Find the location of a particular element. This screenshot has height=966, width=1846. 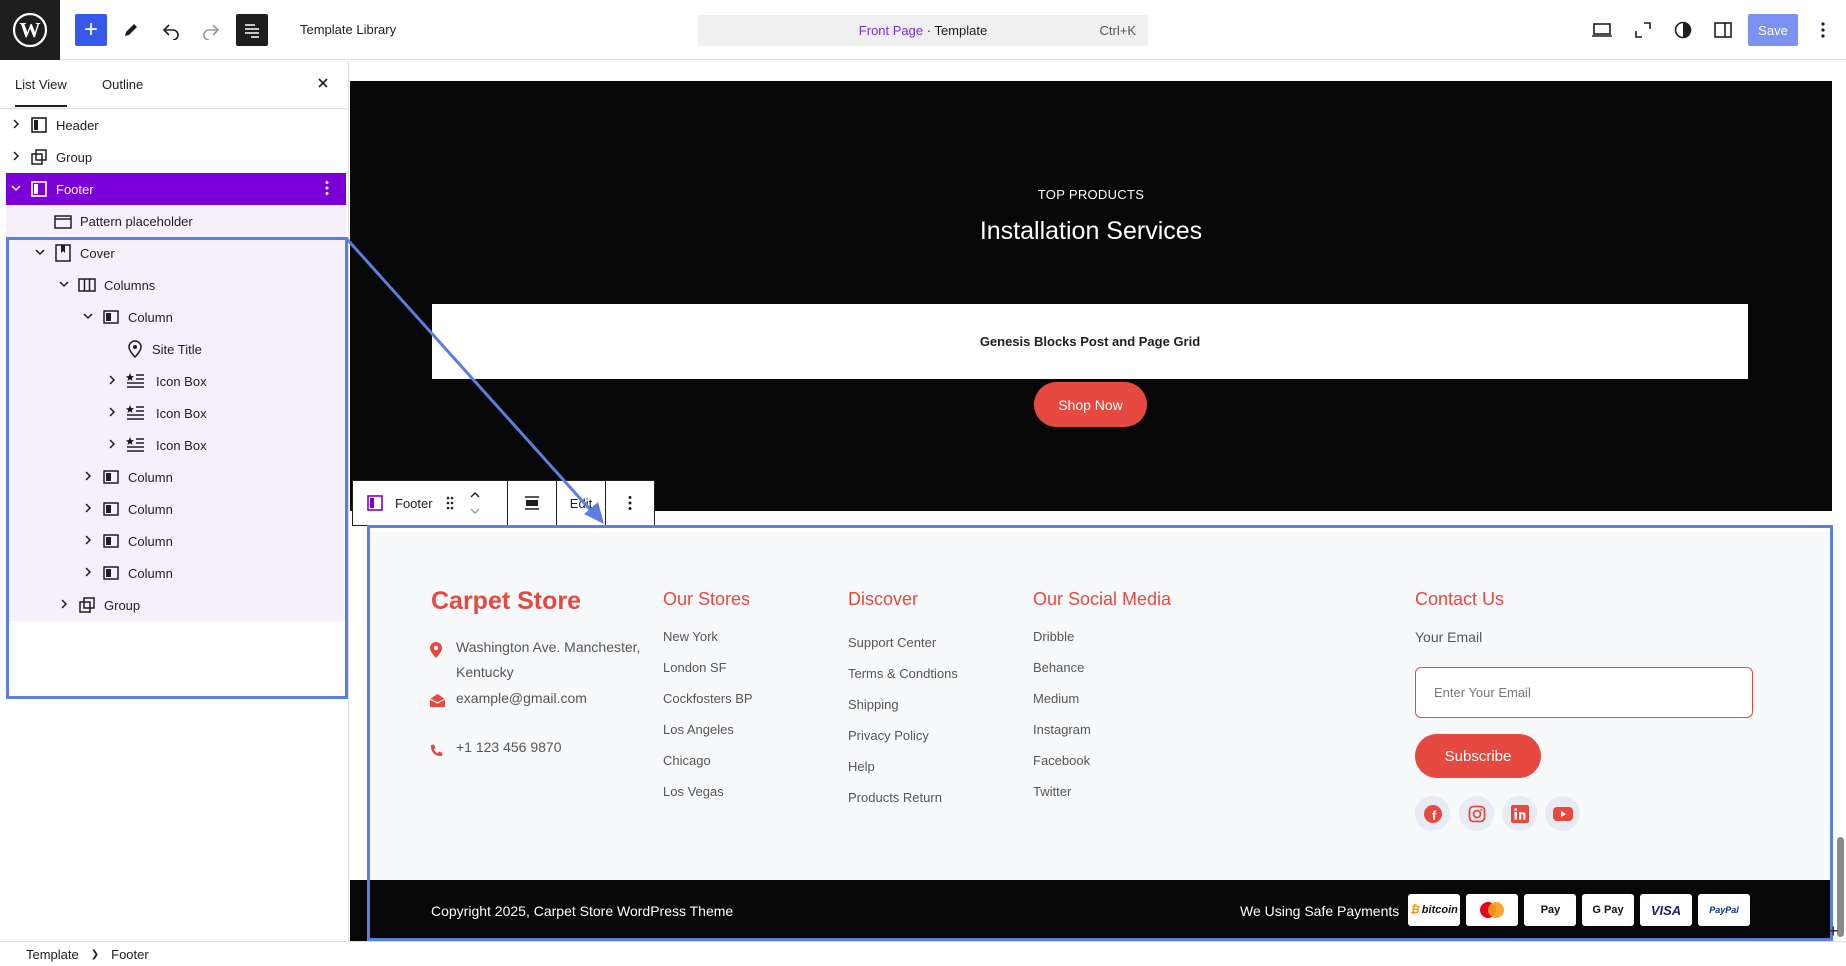

breadcrumb-footer: Footer is located at coordinates (130, 954).